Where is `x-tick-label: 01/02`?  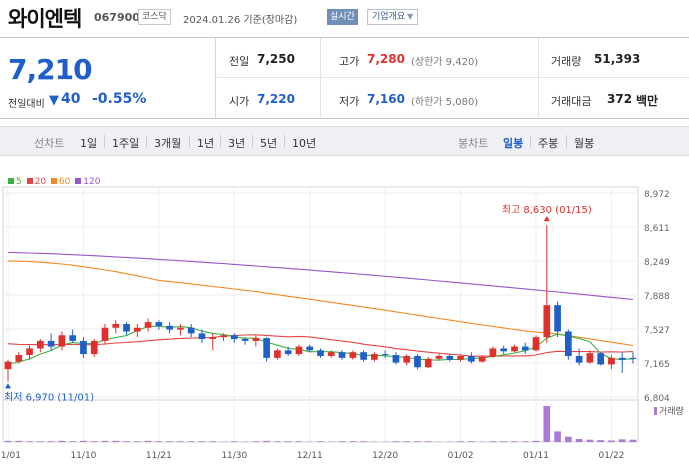 x-tick-label: 01/02 is located at coordinates (461, 456).